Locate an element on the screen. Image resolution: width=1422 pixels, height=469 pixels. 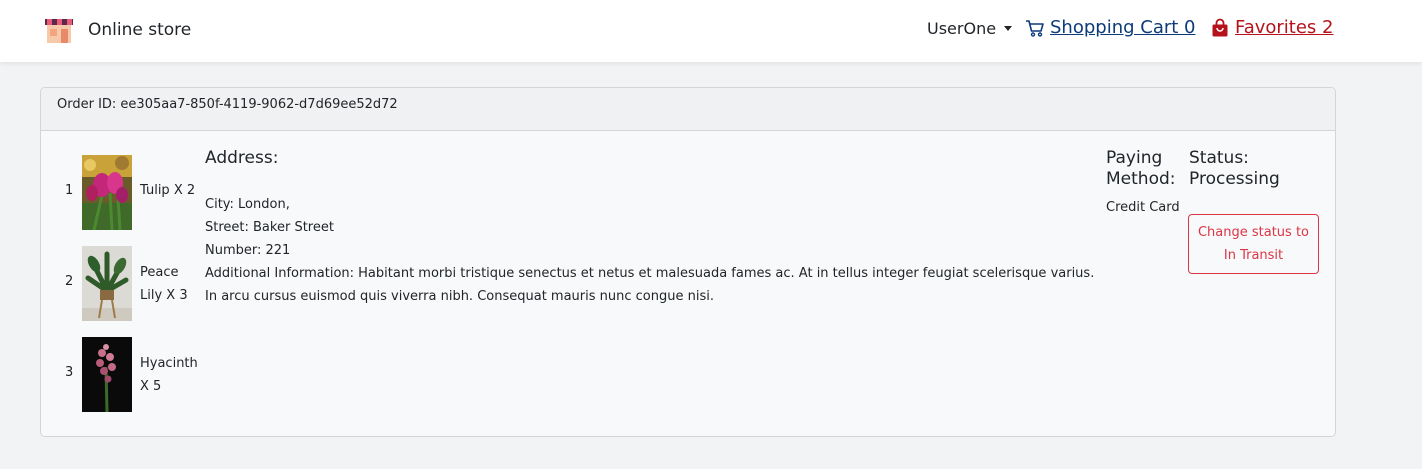
status-heading: Status: Processing is located at coordinates (1234, 168).